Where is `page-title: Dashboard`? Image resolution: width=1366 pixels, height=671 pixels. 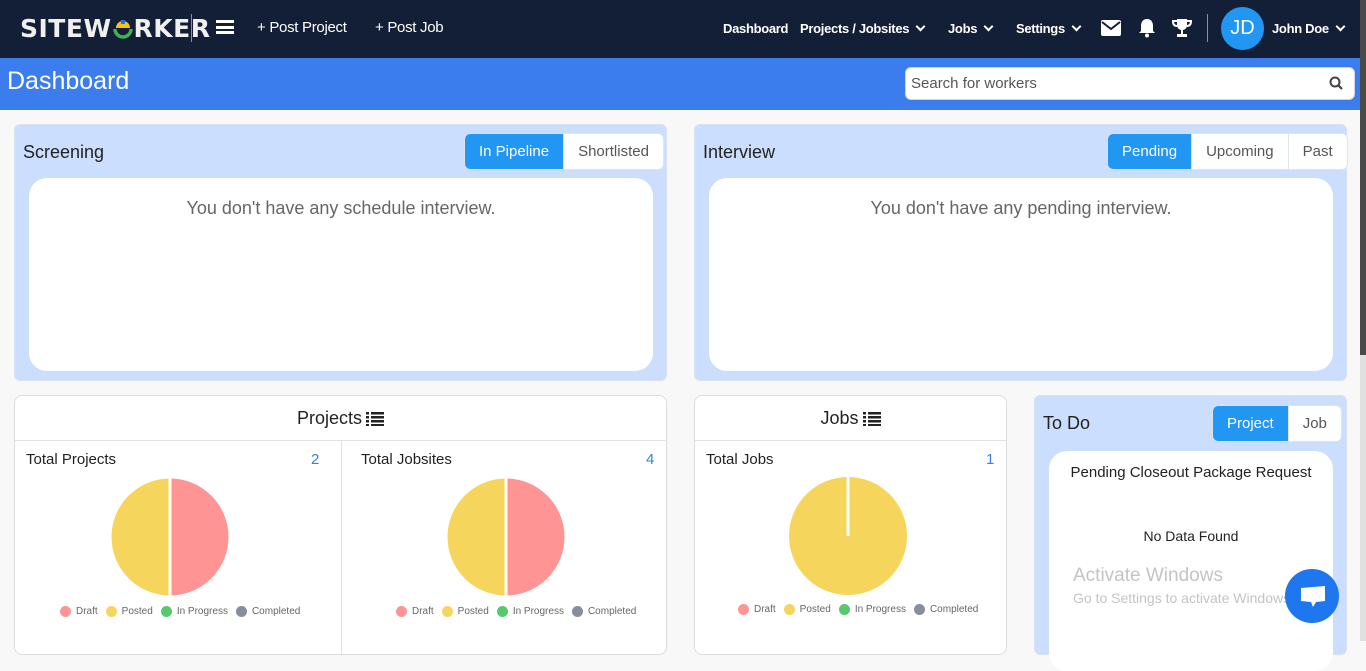
page-title: Dashboard is located at coordinates (68, 81).